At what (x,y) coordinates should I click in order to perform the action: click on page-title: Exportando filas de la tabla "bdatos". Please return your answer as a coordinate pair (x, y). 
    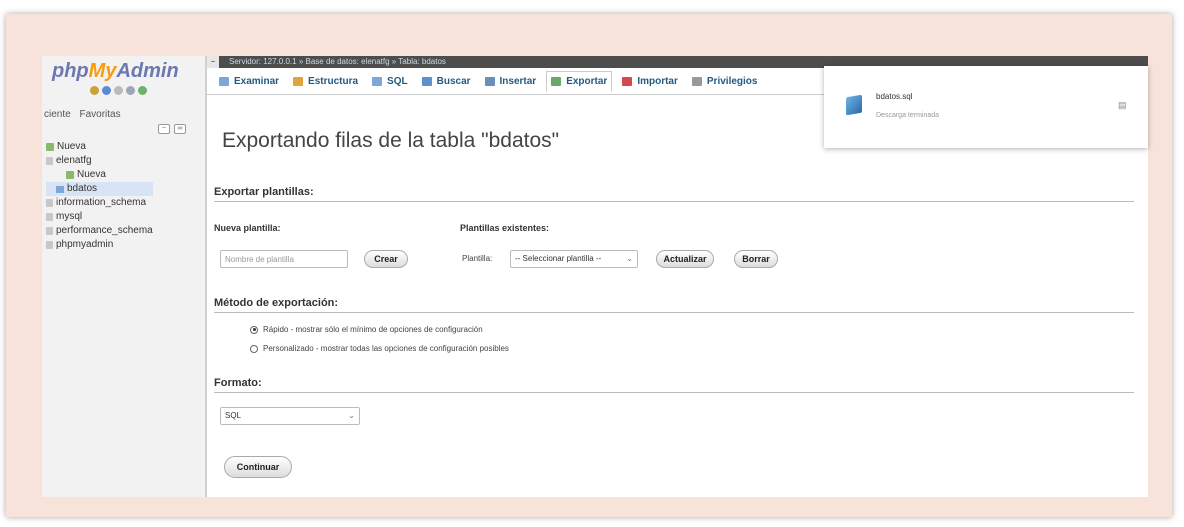
    Looking at the image, I should click on (391, 140).